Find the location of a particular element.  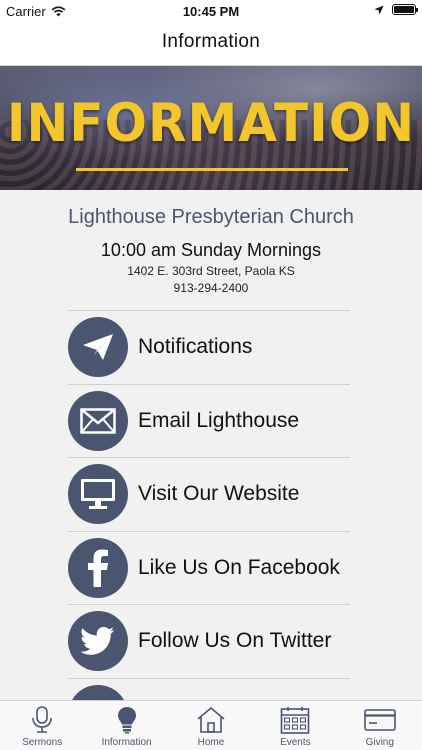

menu-item-label: Notifications is located at coordinates (195, 346).